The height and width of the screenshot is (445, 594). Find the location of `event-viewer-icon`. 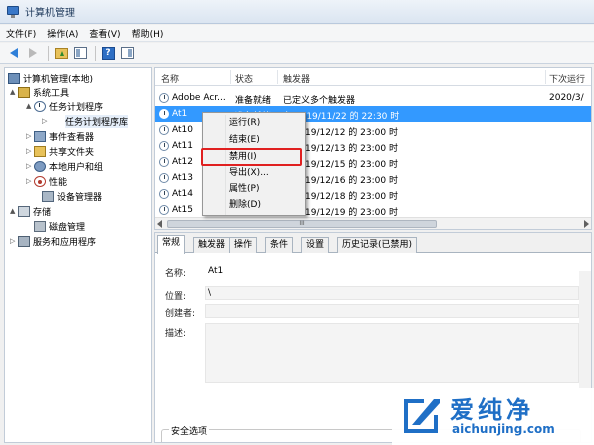

event-viewer-icon is located at coordinates (40, 136).